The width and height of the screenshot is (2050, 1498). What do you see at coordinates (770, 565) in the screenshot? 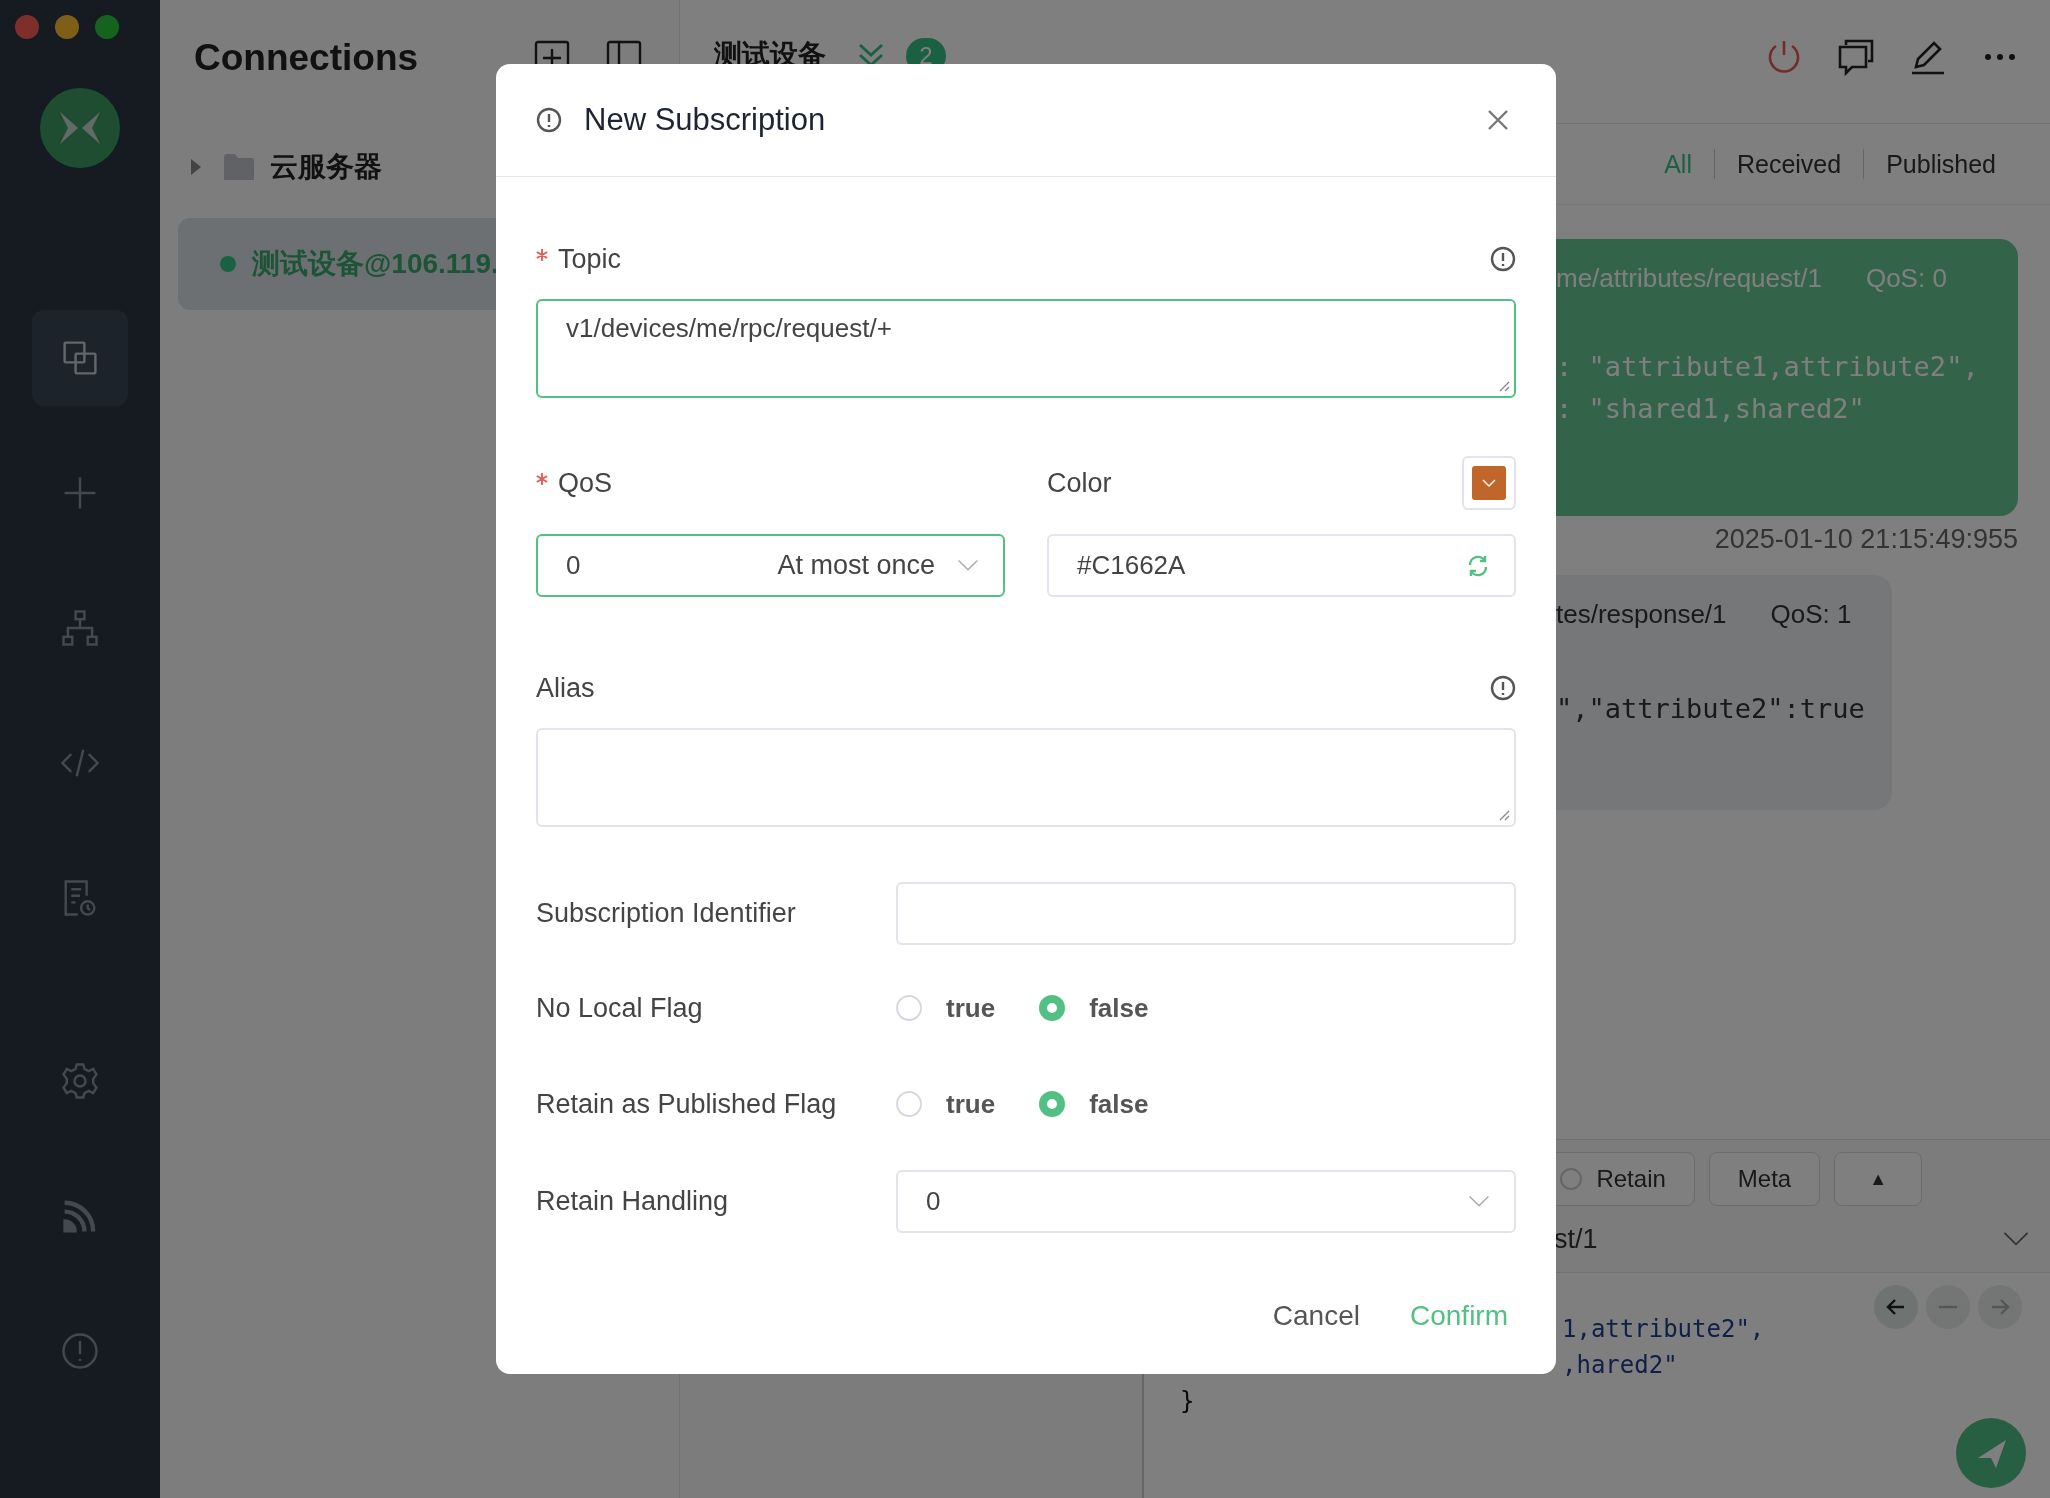
I see `qos-select: 0 At most once` at bounding box center [770, 565].